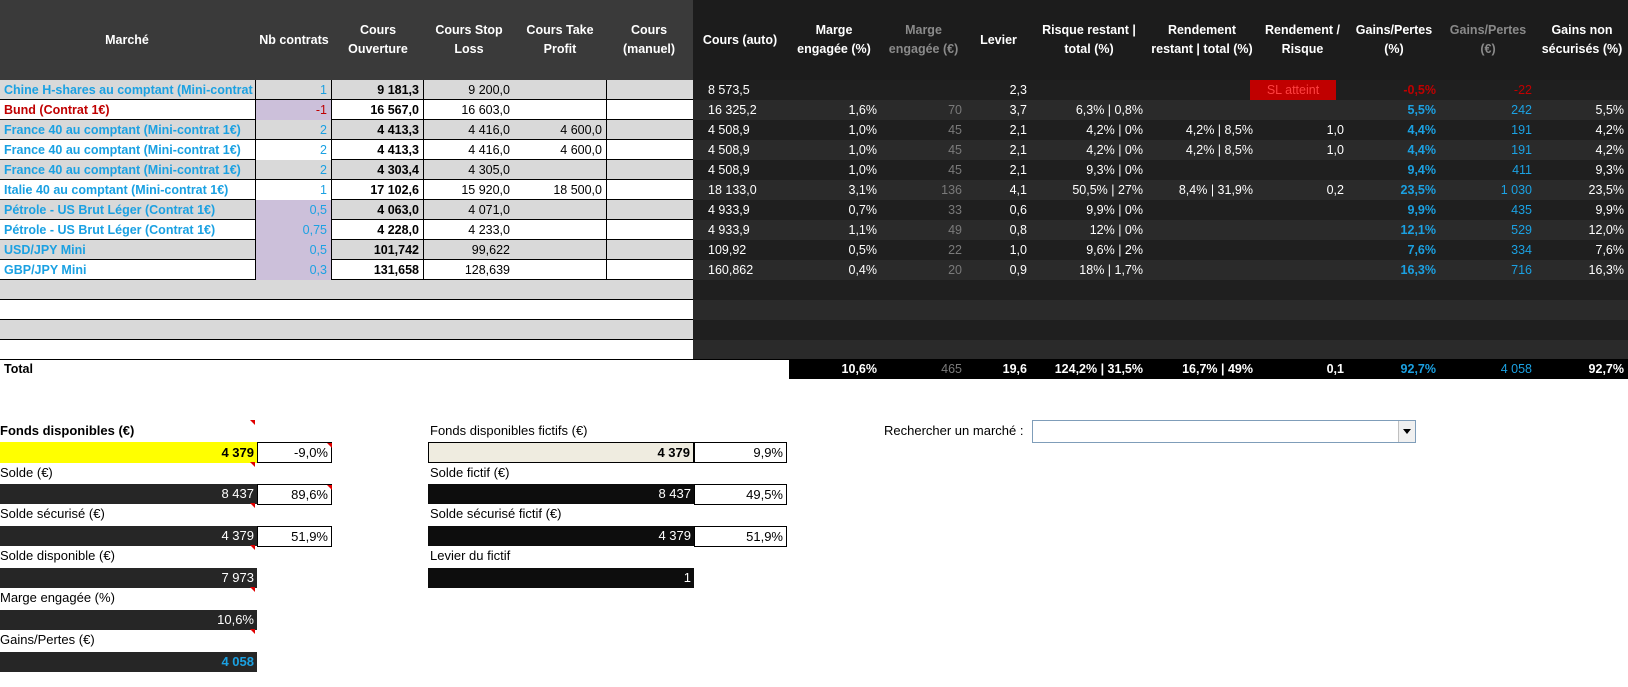  Describe the element at coordinates (1089, 90) in the screenshot. I see `cell-risque` at that location.